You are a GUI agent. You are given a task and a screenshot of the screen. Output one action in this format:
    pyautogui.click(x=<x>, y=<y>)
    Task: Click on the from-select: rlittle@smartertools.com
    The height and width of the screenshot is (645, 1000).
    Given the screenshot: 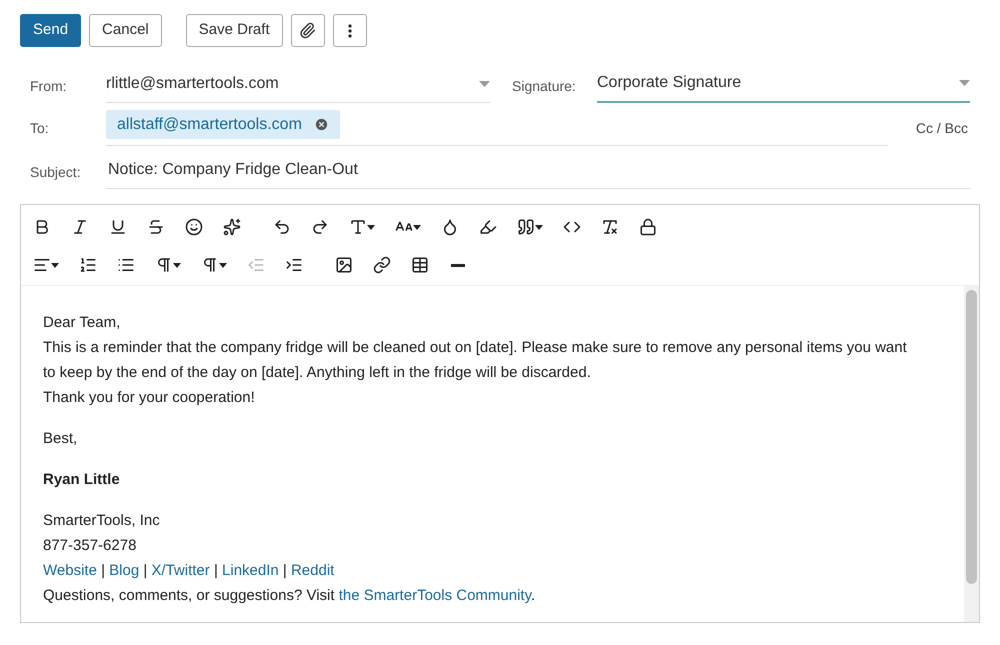 What is the action you would take?
    pyautogui.click(x=298, y=87)
    